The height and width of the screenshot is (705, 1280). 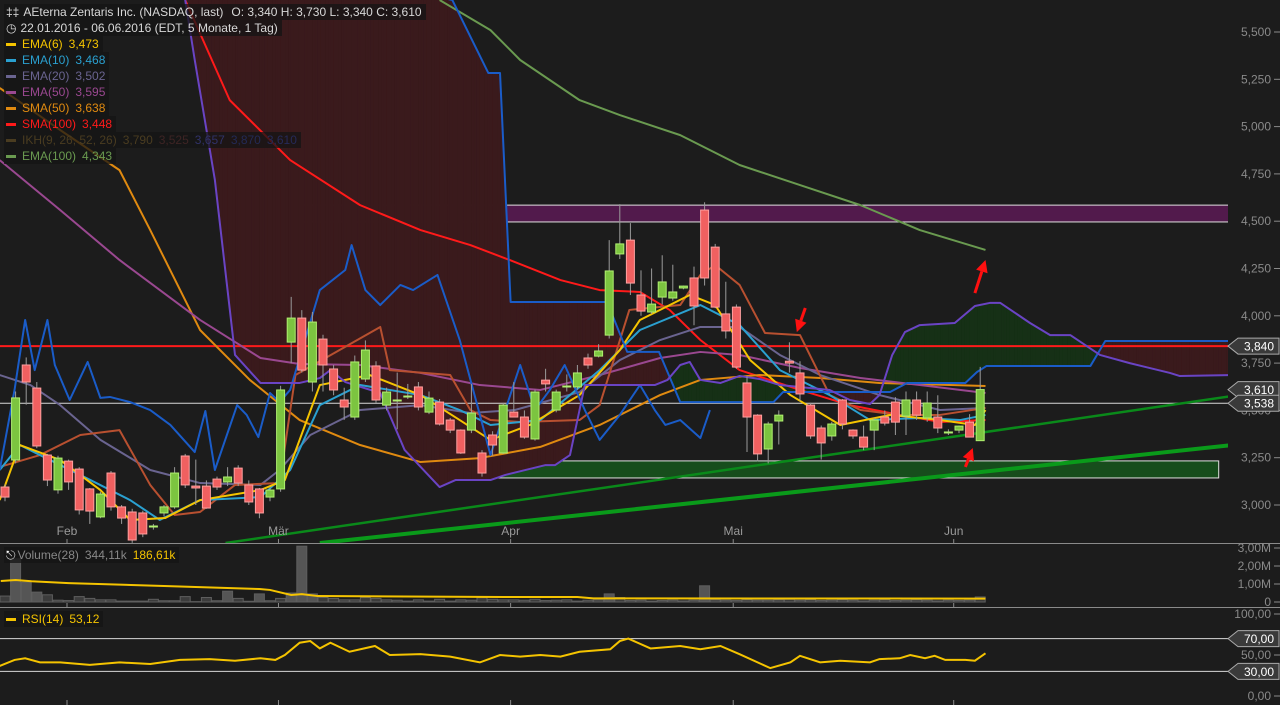 I want to click on legend-item: SMA(50) 3,638, so click(x=215, y=108).